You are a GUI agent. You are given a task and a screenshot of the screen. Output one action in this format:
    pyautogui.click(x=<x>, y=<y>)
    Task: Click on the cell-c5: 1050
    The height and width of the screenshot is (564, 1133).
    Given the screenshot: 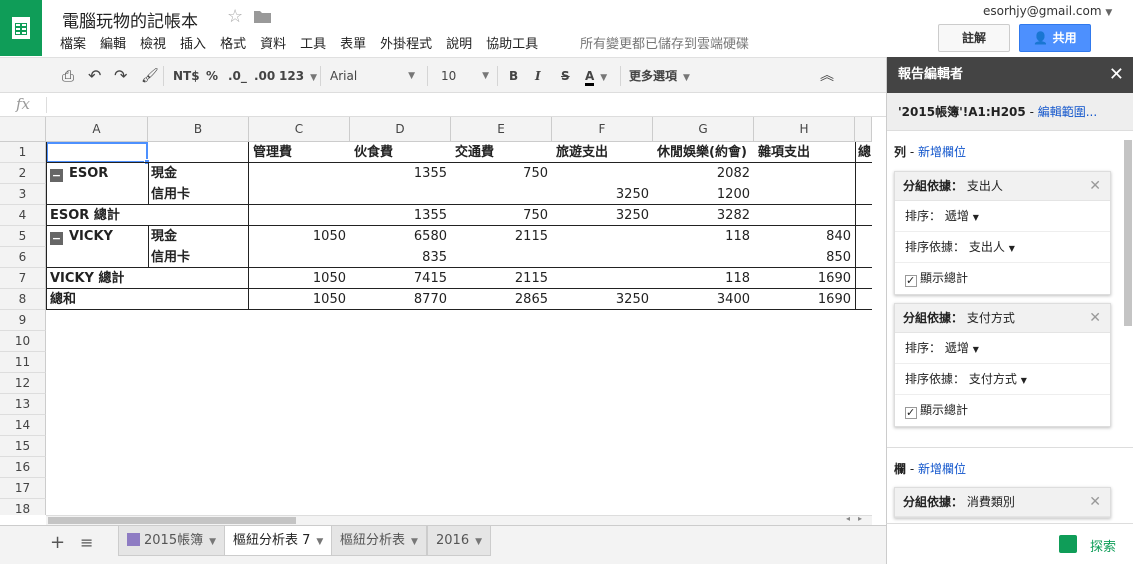 What is the action you would take?
    pyautogui.click(x=299, y=236)
    